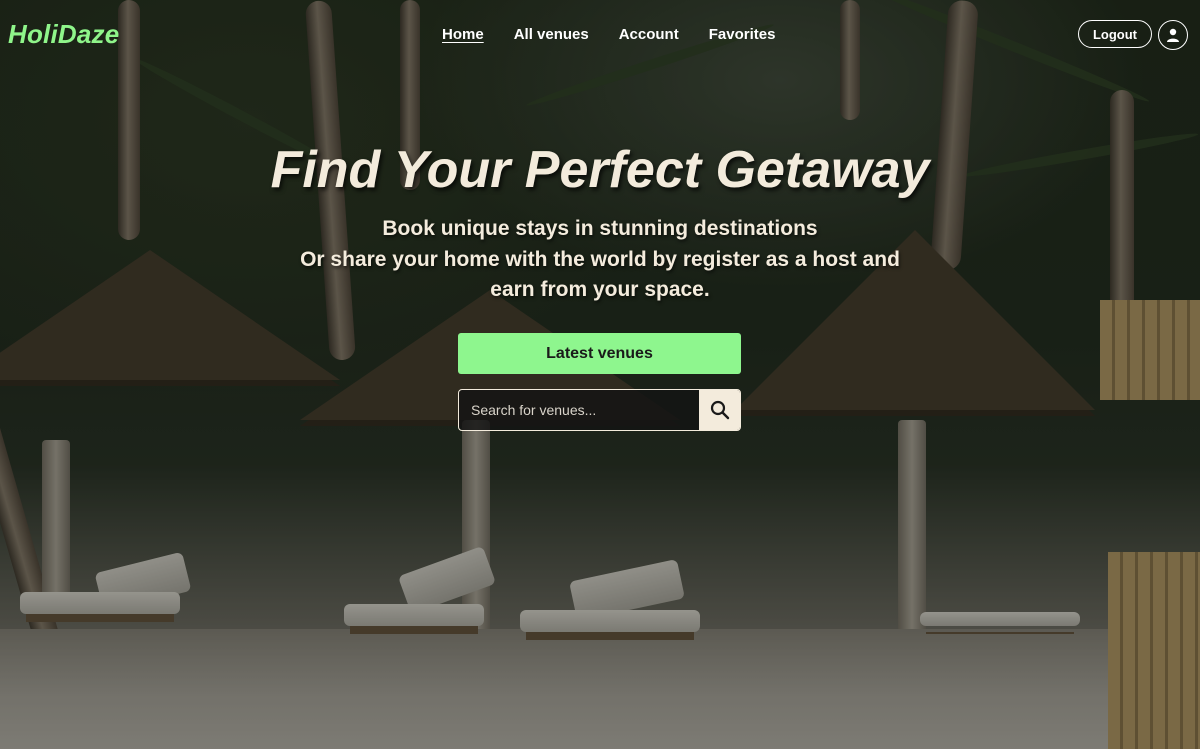  What do you see at coordinates (1115, 34) in the screenshot?
I see `logout-button: Logout` at bounding box center [1115, 34].